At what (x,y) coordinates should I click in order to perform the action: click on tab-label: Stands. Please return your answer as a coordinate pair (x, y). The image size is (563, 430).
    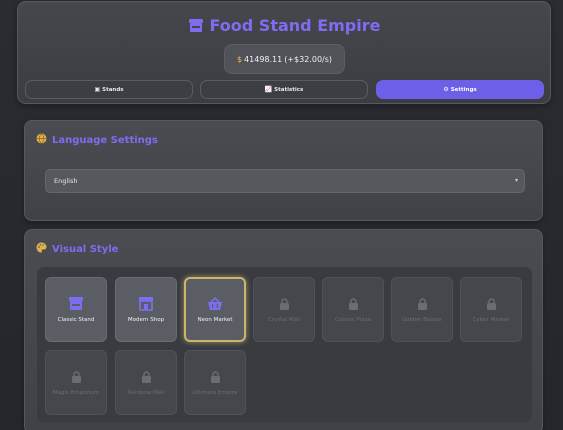
    Looking at the image, I should click on (113, 89).